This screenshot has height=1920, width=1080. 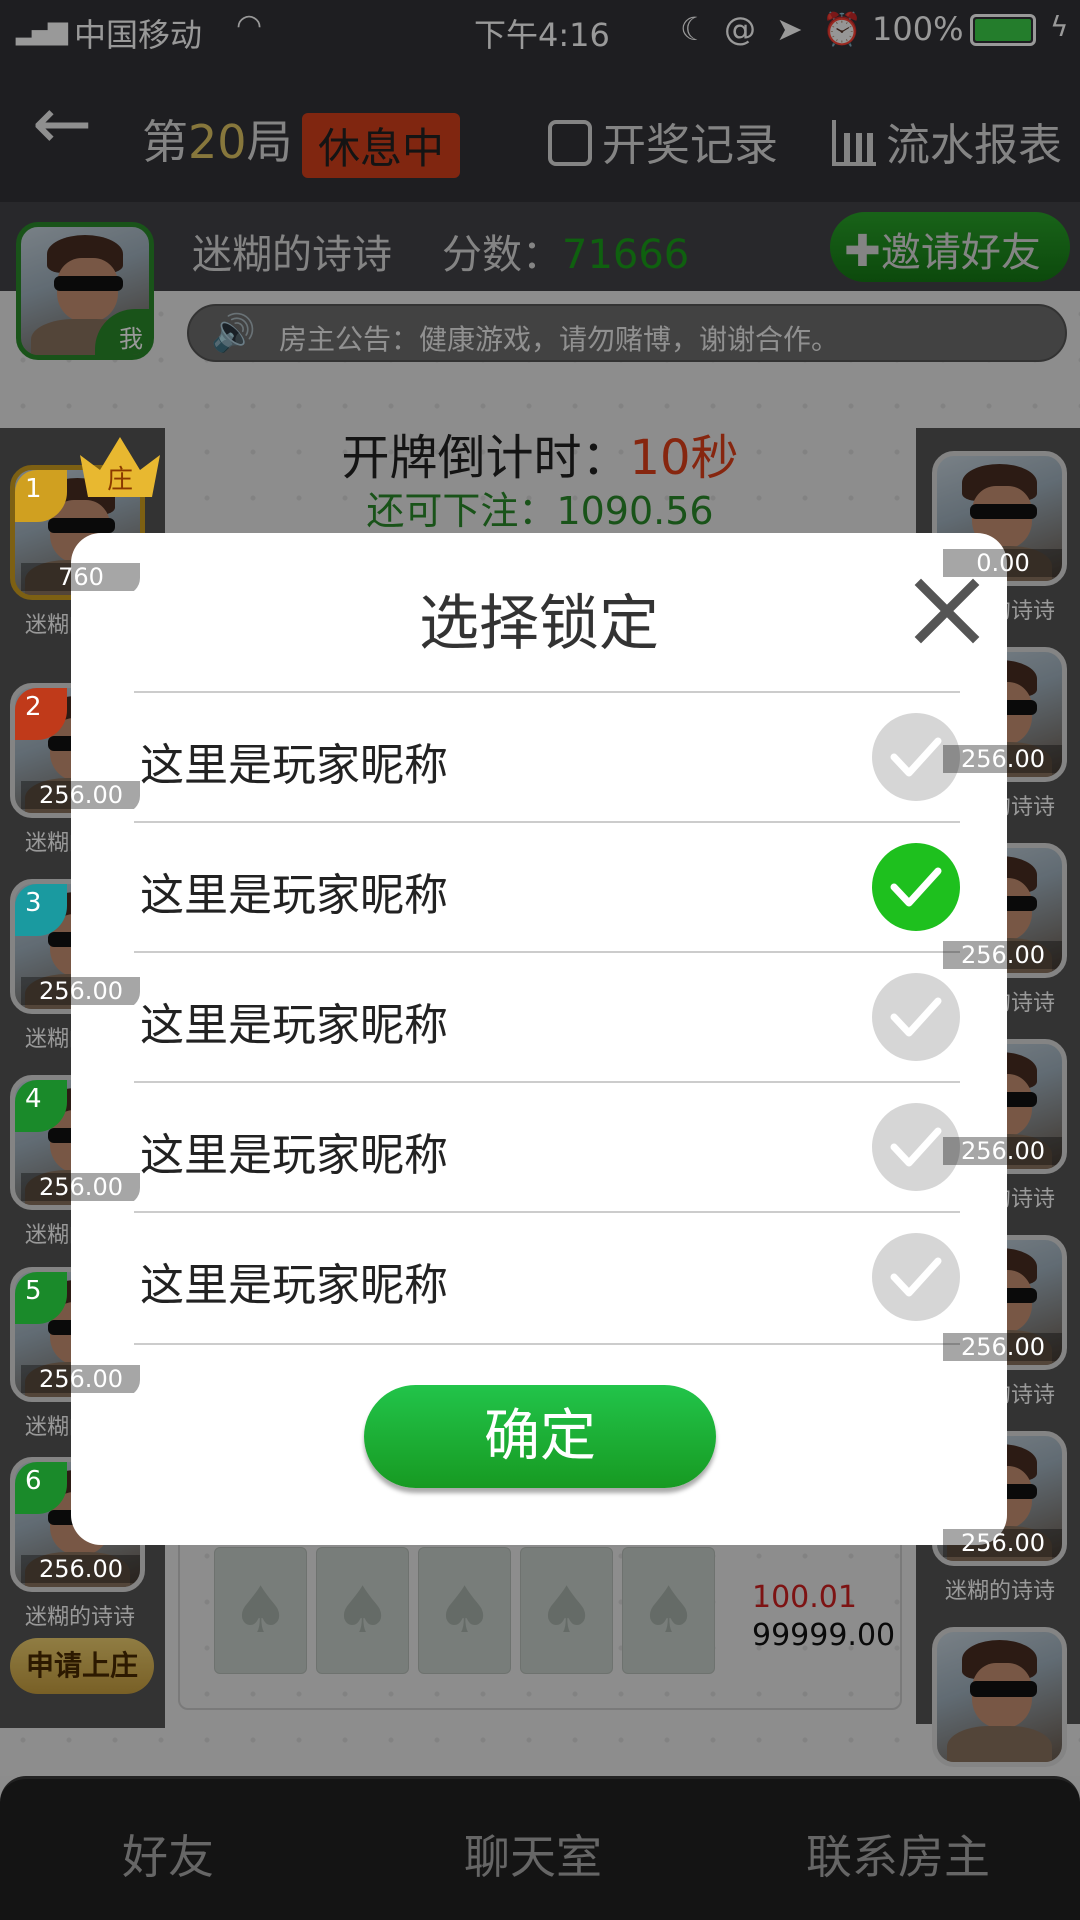 What do you see at coordinates (947, 611) in the screenshot?
I see `close-icon` at bounding box center [947, 611].